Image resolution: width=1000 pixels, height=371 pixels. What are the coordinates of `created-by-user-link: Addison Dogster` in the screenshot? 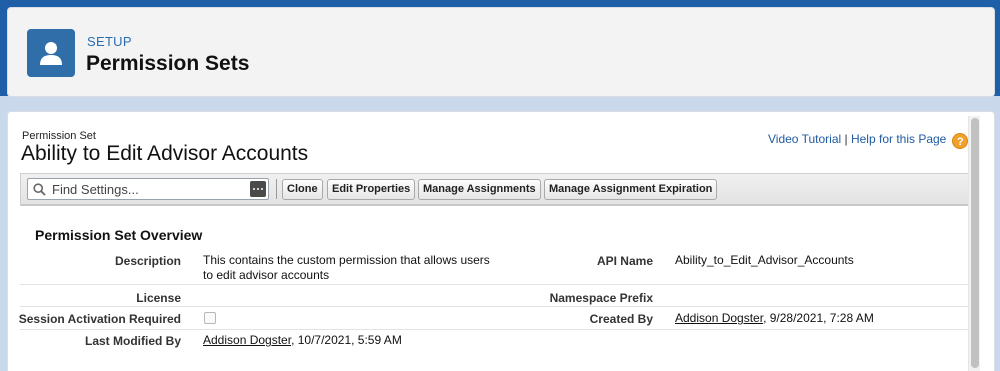 It's located at (719, 318).